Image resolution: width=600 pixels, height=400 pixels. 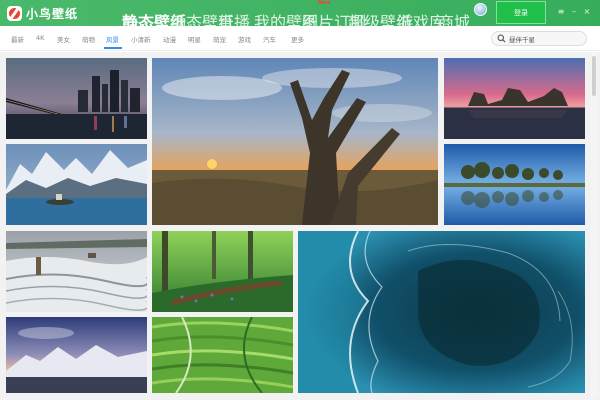 I want to click on new-badge: New, so click(x=324, y=3).